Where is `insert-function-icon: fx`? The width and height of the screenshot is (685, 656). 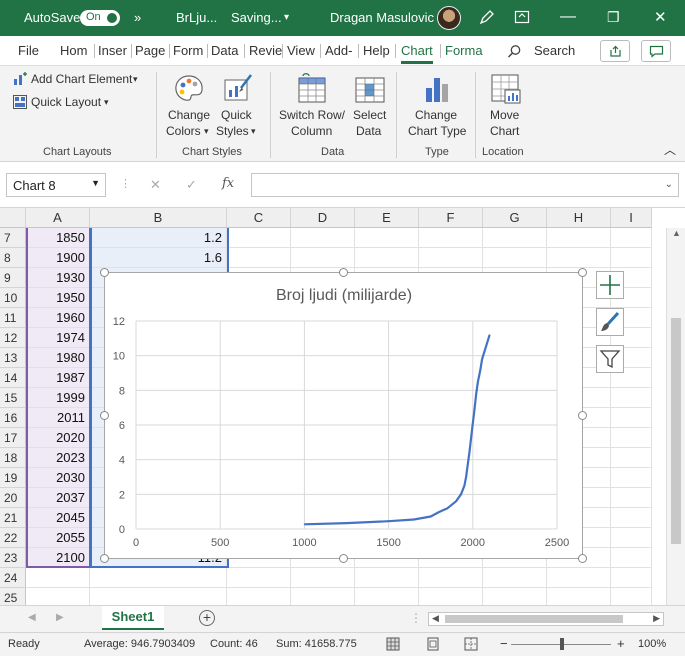 insert-function-icon: fx is located at coordinates (228, 183).